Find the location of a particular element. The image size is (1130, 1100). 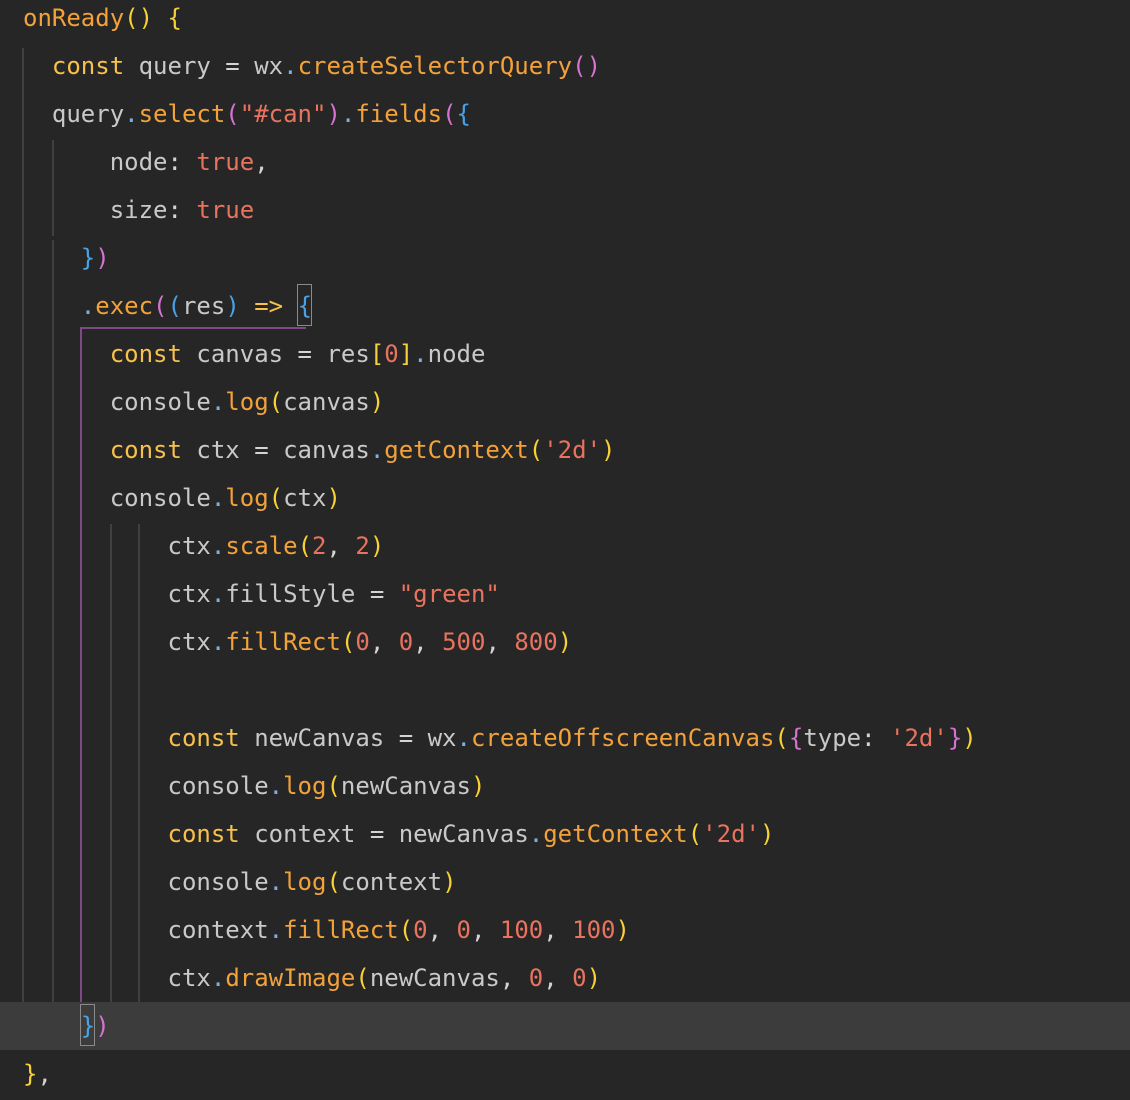

code-token: => is located at coordinates (269, 306).